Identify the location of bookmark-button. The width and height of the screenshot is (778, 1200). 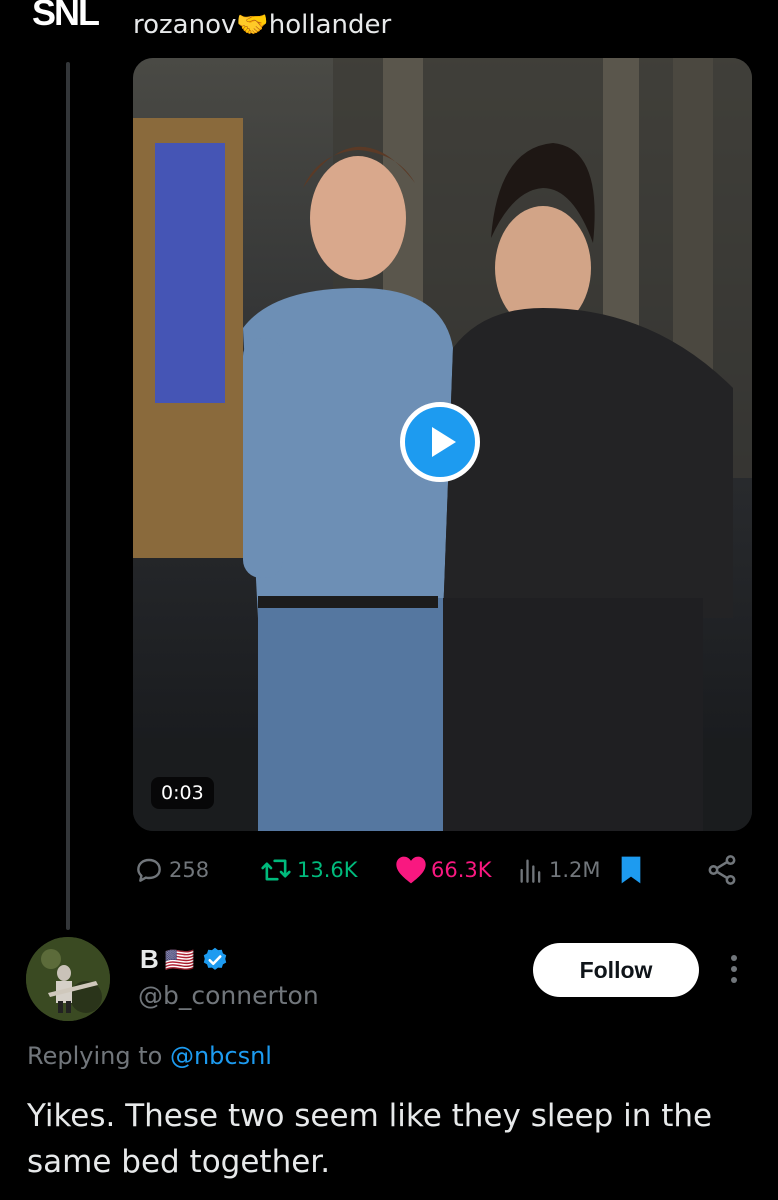
(631, 870).